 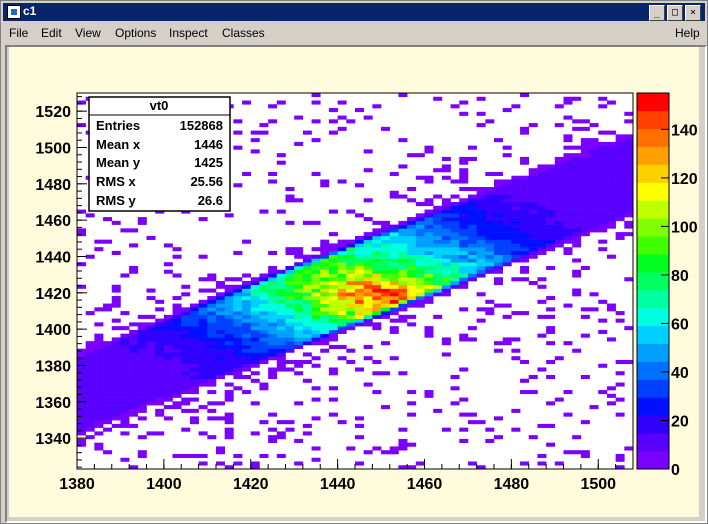 What do you see at coordinates (354, 12) in the screenshot?
I see `title-bar: c1 _ □ ×` at bounding box center [354, 12].